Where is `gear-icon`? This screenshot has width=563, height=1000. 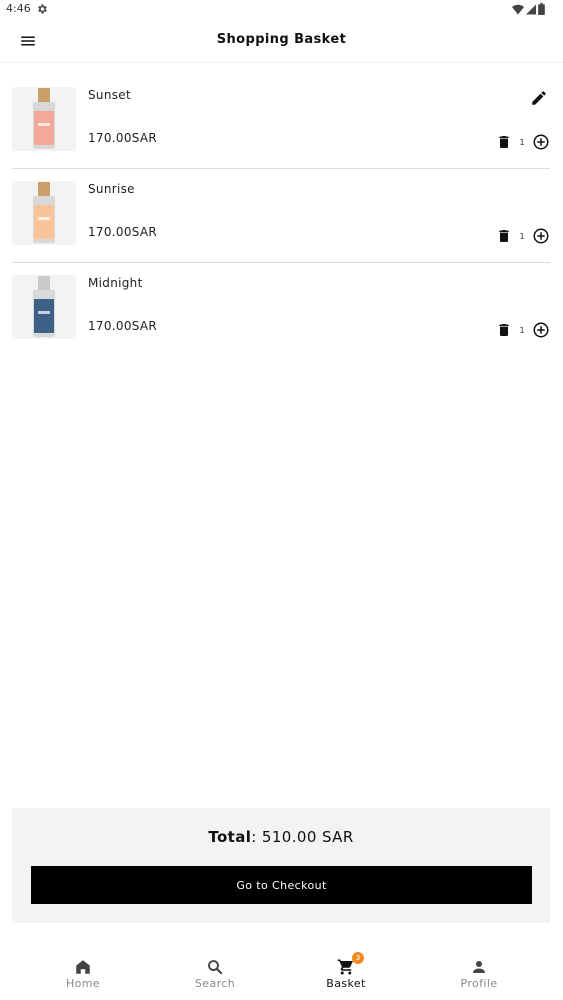 gear-icon is located at coordinates (42, 9).